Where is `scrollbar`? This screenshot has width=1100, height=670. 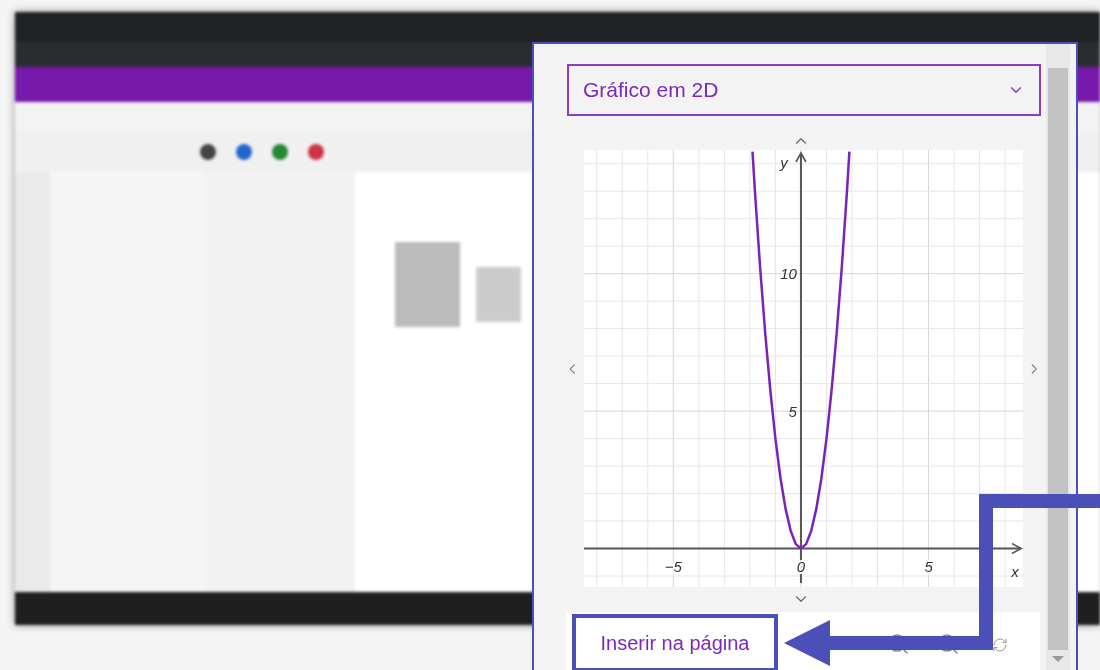
scrollbar is located at coordinates (1058, 357).